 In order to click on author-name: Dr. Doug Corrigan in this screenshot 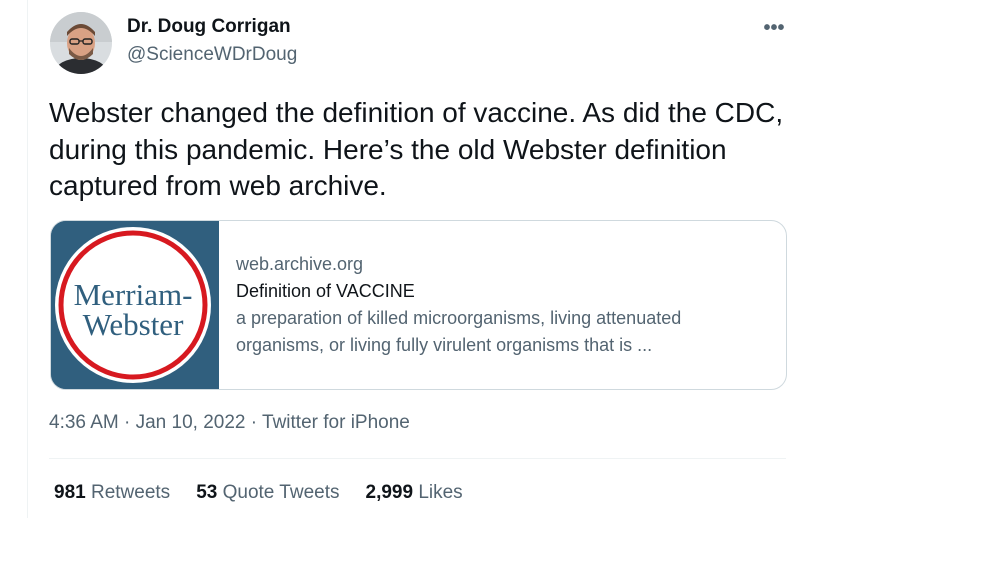, I will do `click(209, 27)`.